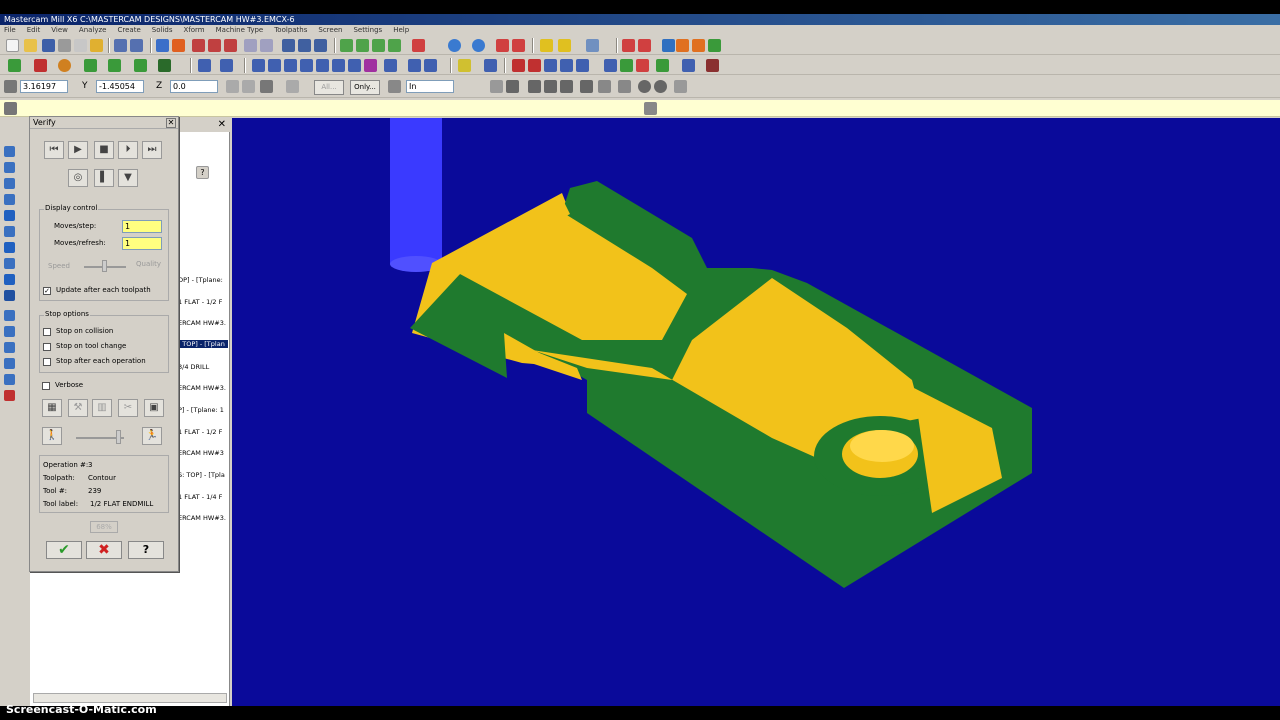  Describe the element at coordinates (104, 266) in the screenshot. I see `speed-quality-thumb` at that location.